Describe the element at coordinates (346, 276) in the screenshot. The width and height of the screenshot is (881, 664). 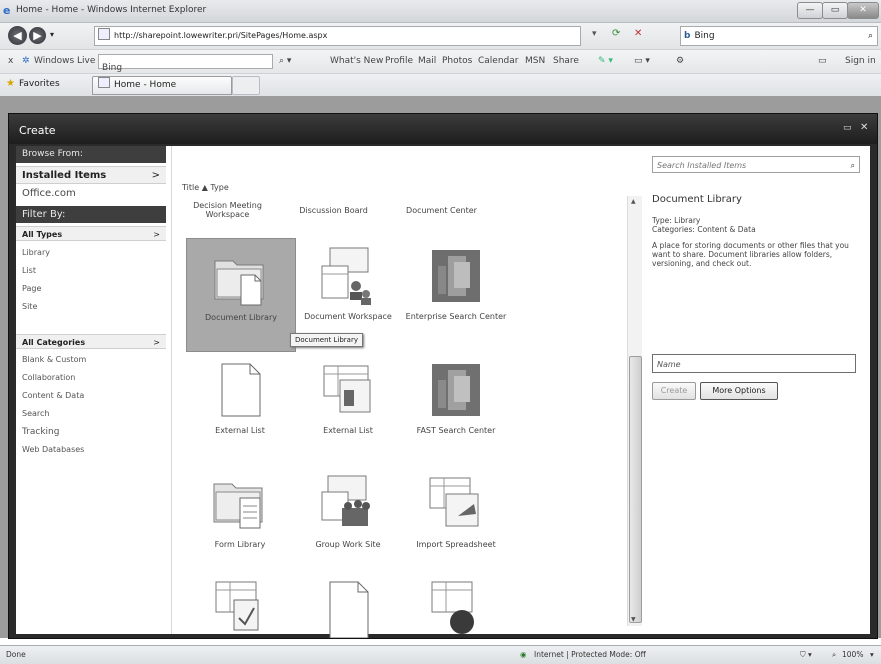
I see `document-workspace-icon` at that location.